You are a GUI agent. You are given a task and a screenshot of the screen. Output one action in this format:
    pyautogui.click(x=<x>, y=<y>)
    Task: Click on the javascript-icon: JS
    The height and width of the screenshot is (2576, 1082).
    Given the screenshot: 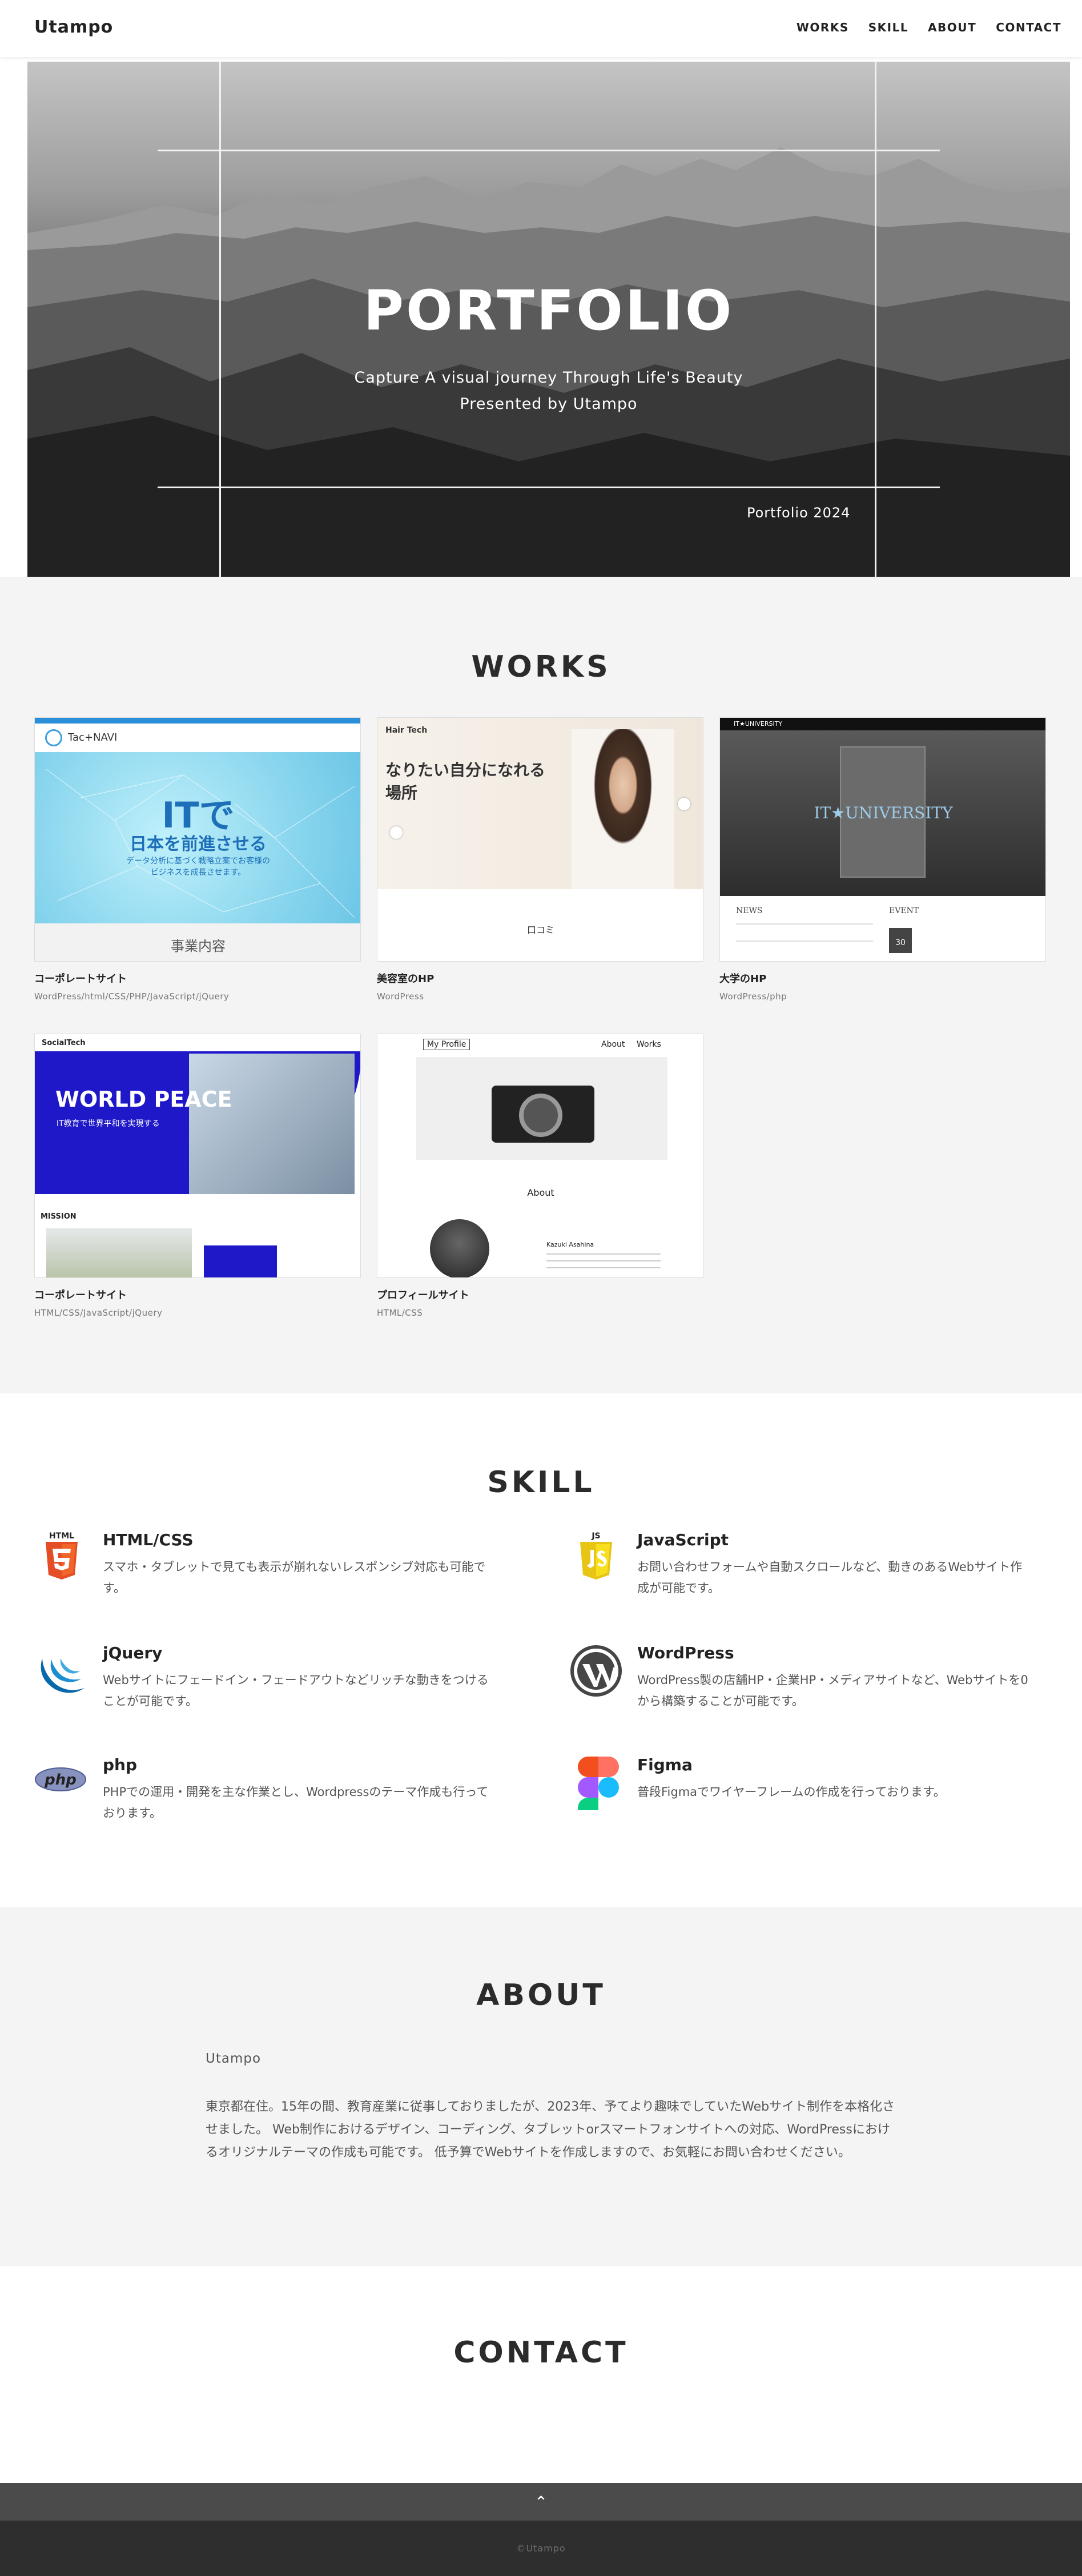 What is the action you would take?
    pyautogui.click(x=596, y=1556)
    